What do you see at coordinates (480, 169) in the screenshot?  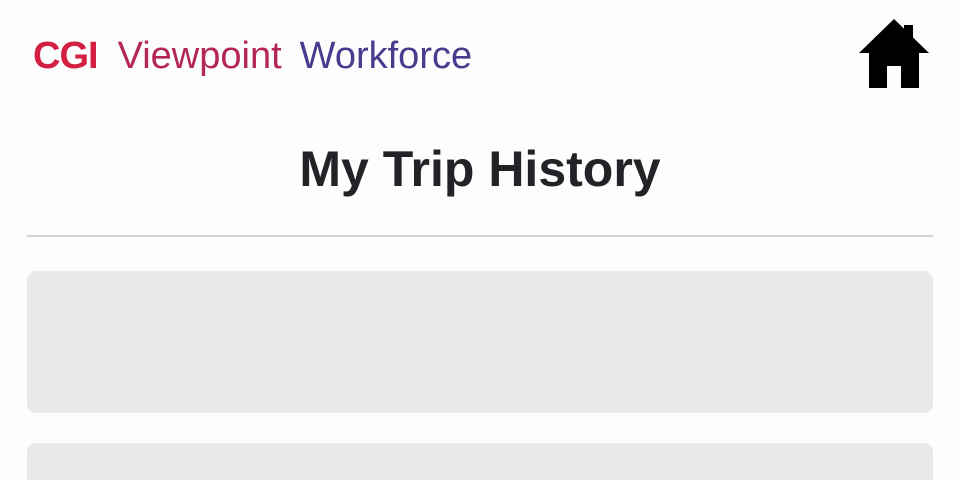 I see `page-title: My Trip History` at bounding box center [480, 169].